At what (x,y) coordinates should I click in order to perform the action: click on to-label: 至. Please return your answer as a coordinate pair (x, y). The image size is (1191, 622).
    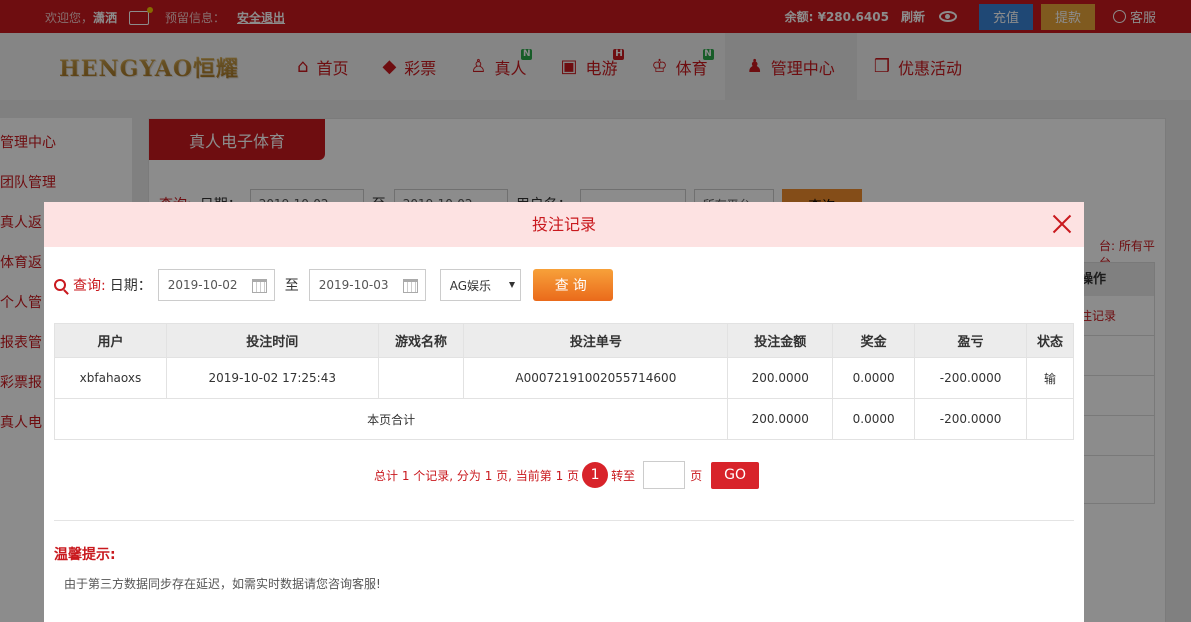
    Looking at the image, I should click on (291, 286).